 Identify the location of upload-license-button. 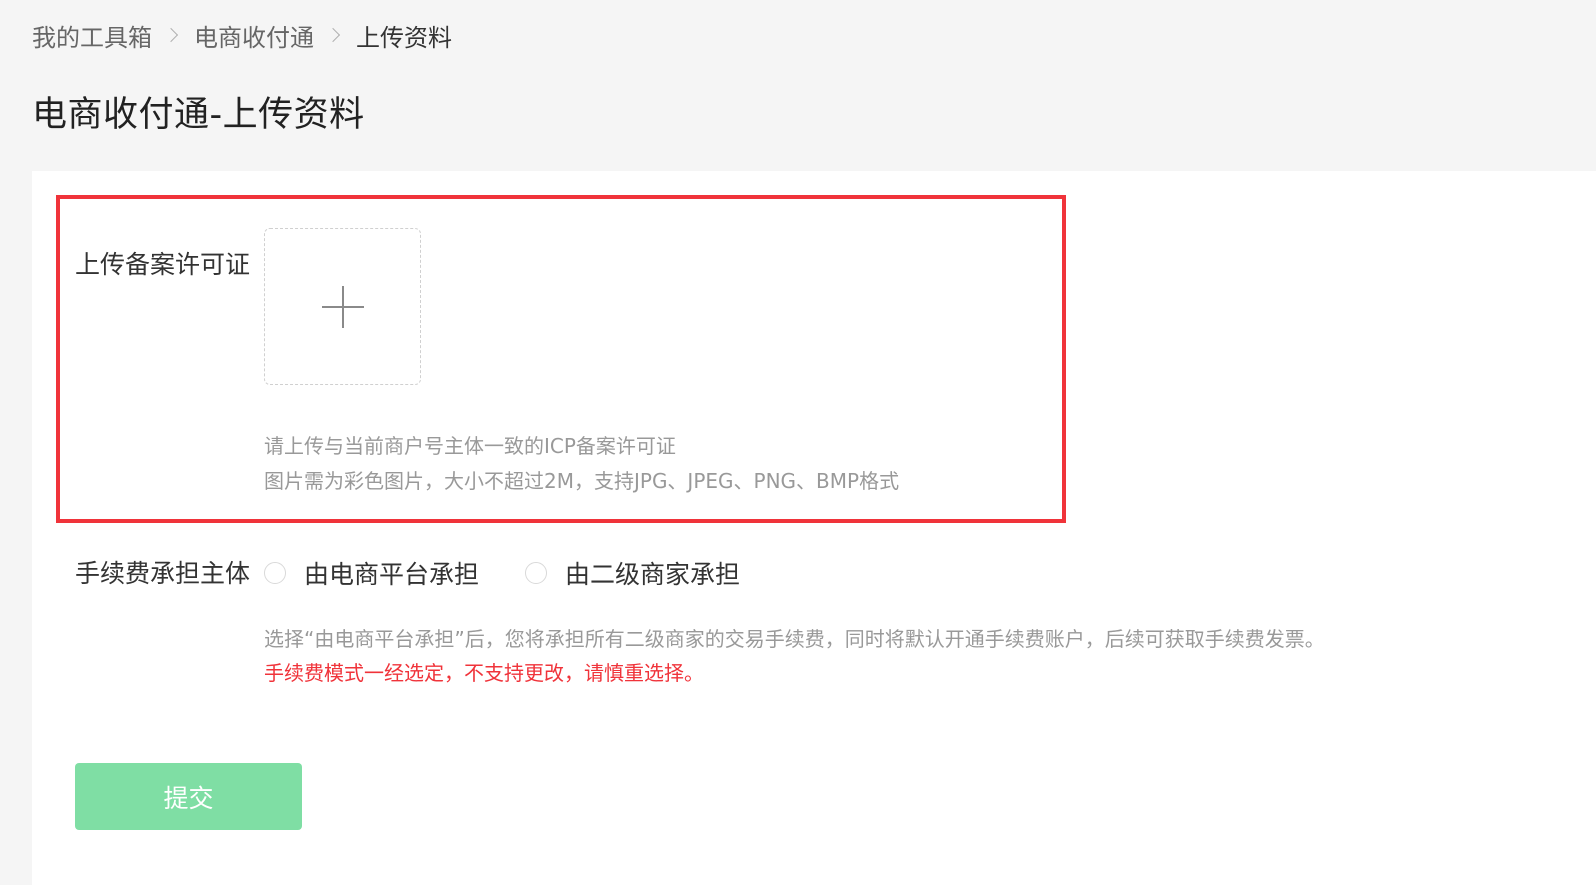
(342, 306).